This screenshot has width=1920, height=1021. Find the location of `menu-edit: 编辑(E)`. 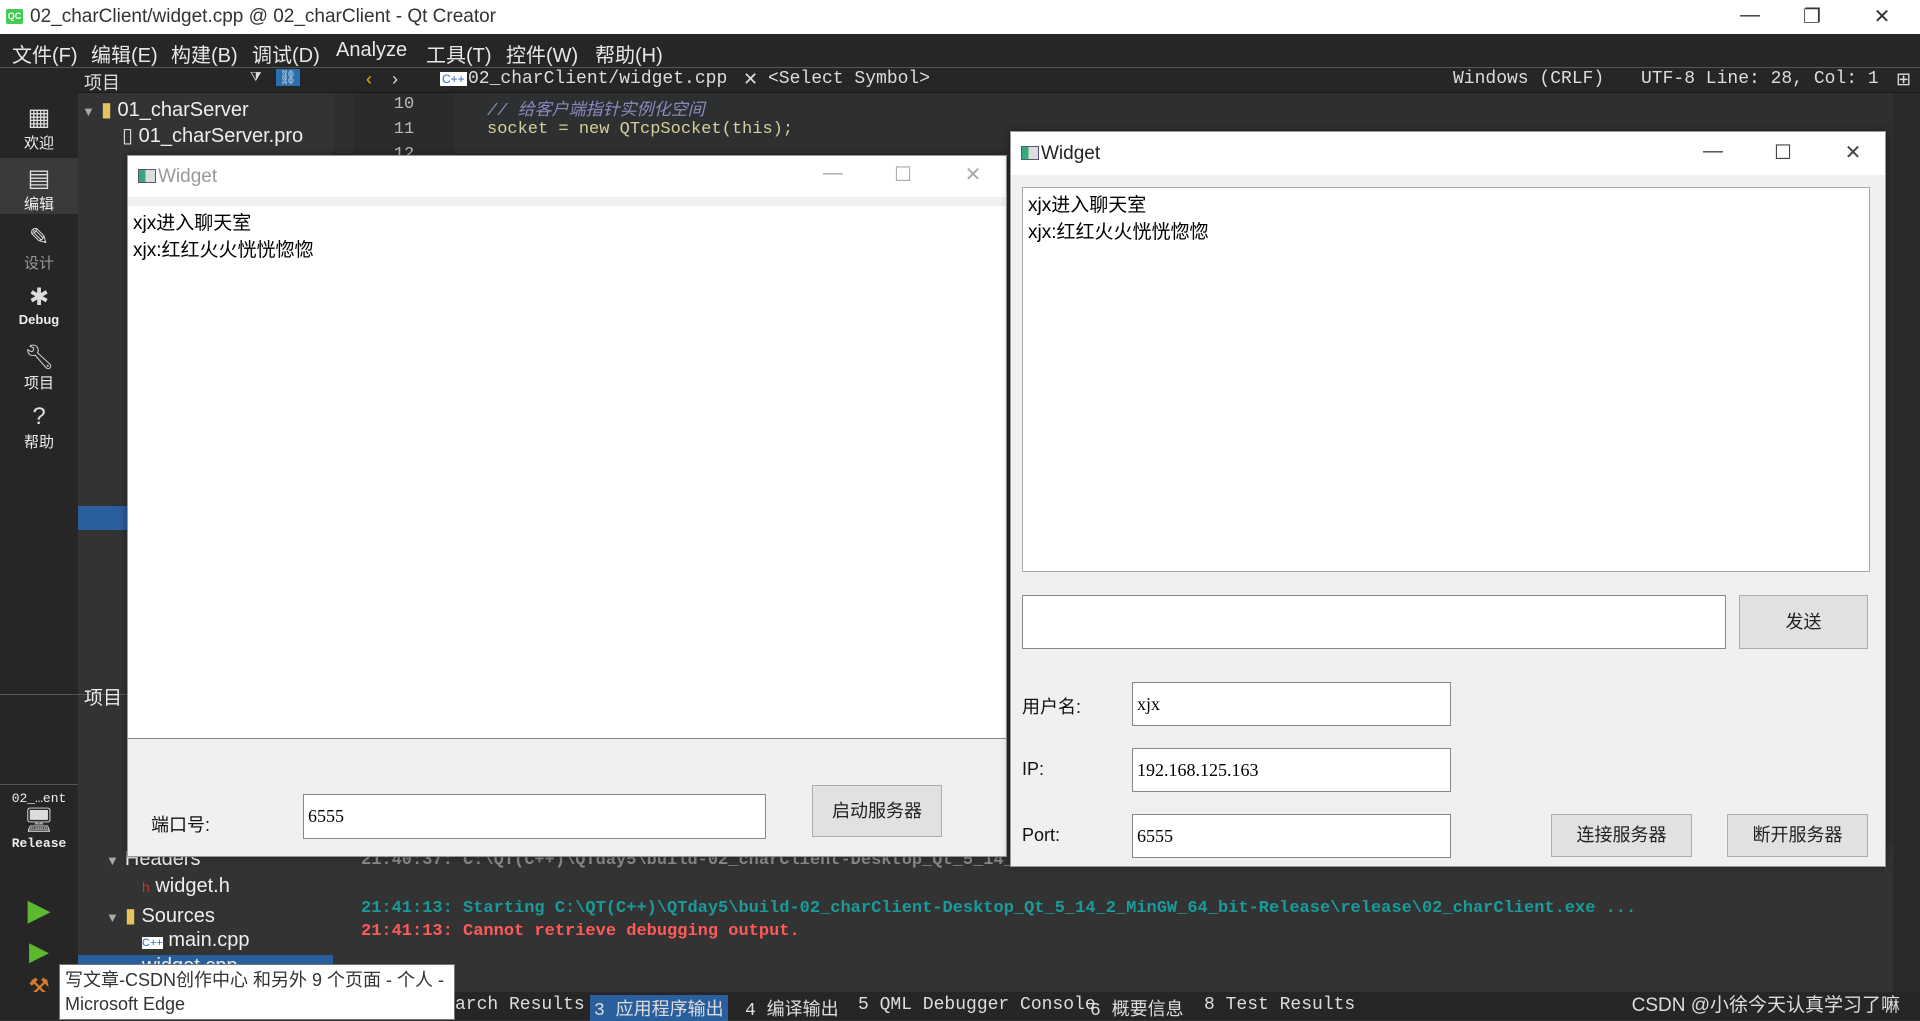

menu-edit: 编辑(E) is located at coordinates (124, 53).